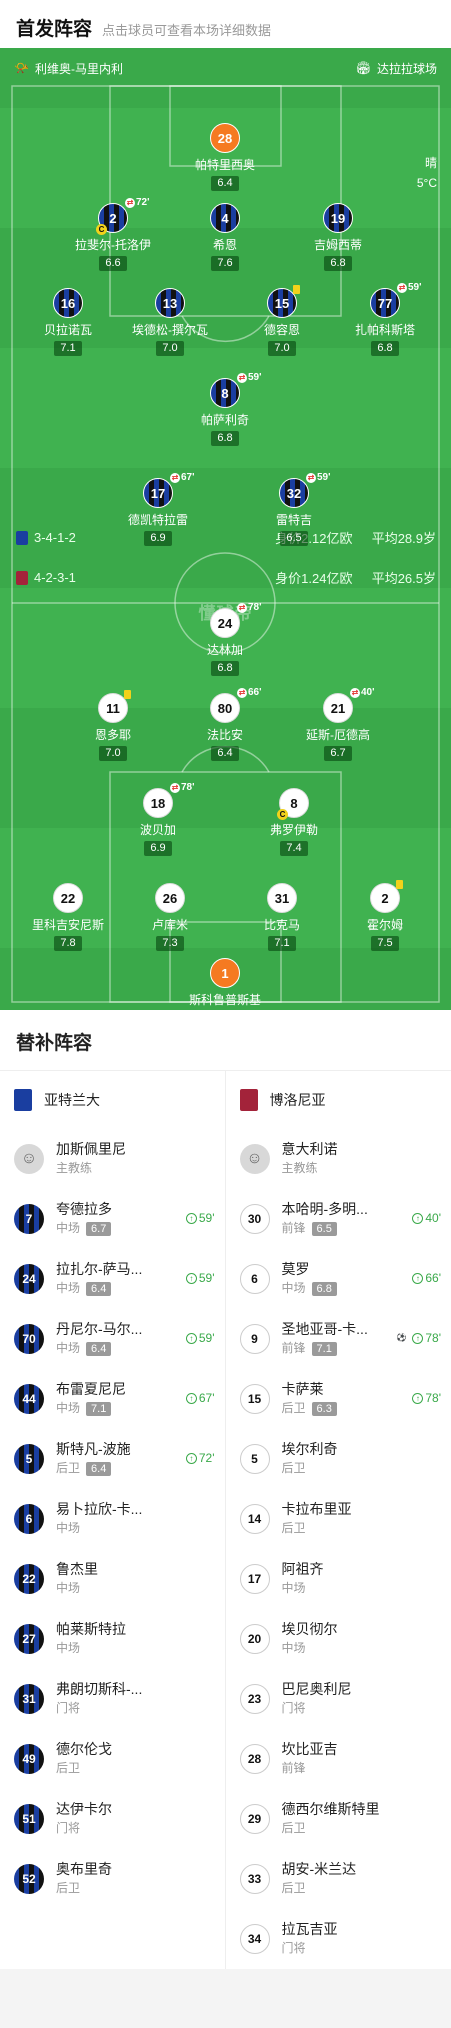 Image resolution: width=451 pixels, height=2028 pixels. I want to click on sub-row-away-12: 33胡安-米兰达后卫, so click(338, 1879).